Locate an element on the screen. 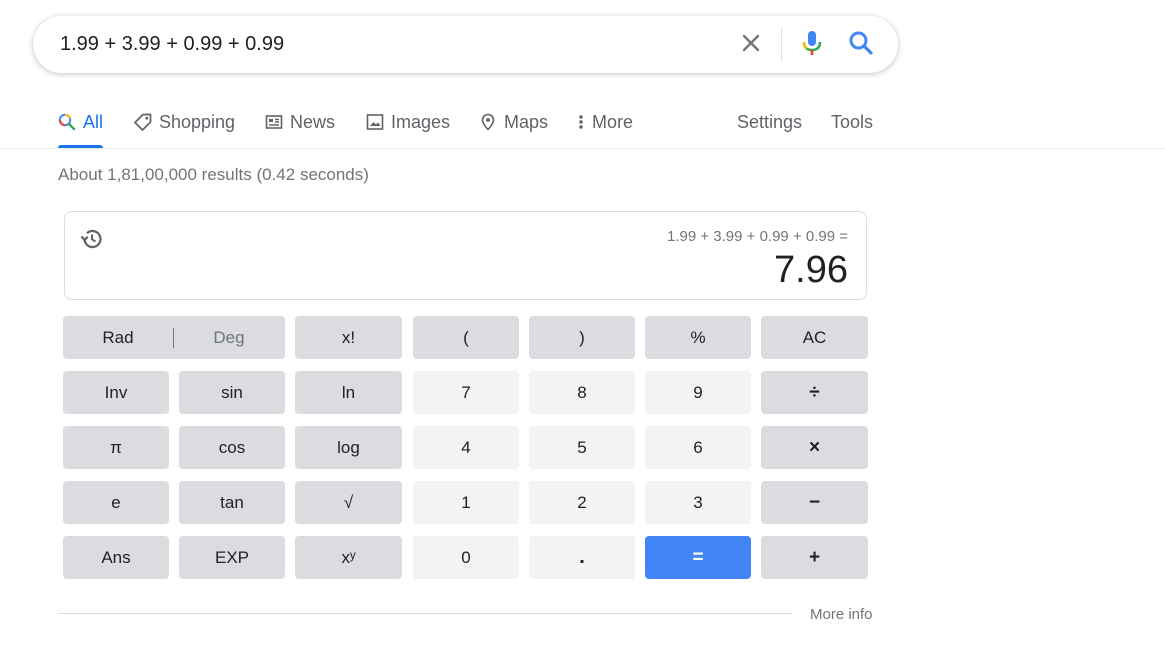  cos-button: cos is located at coordinates (232, 447).